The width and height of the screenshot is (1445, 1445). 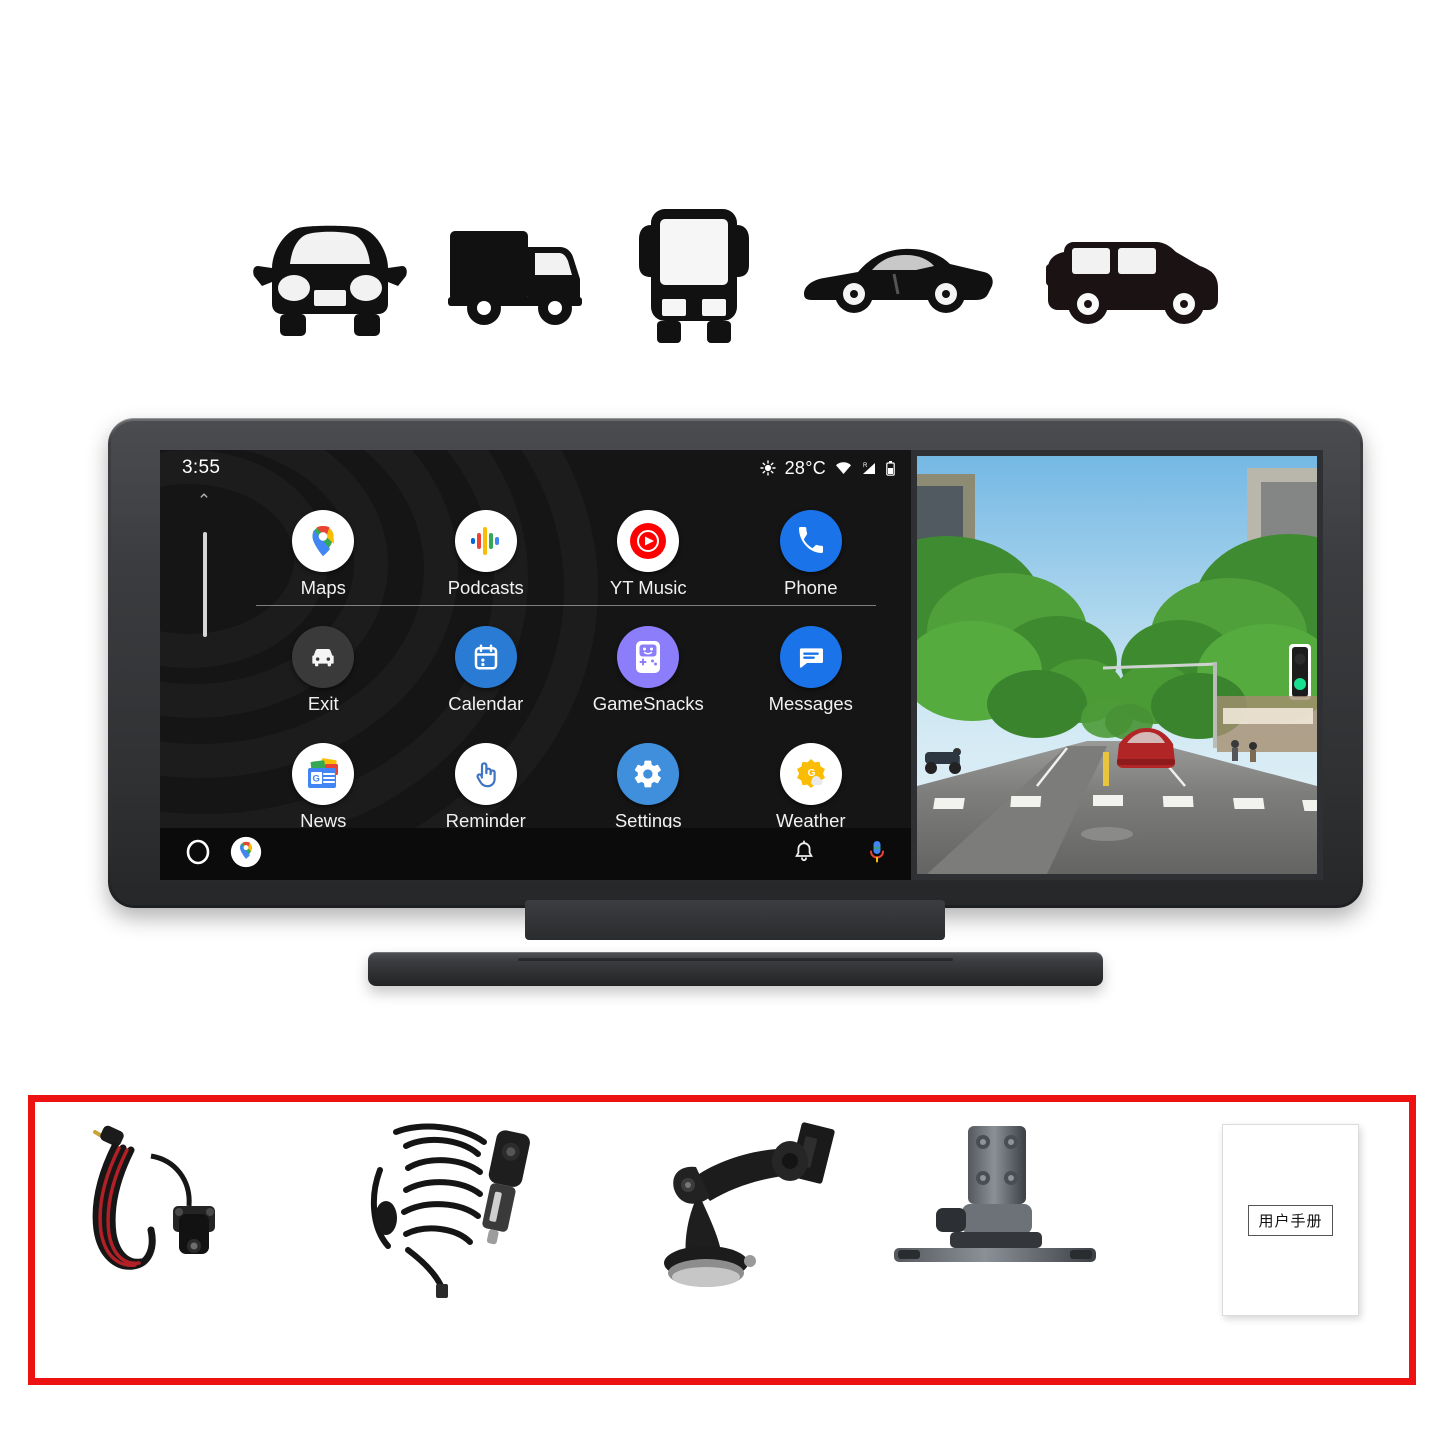 I want to click on android-auto-nav-bar, so click(x=535, y=854).